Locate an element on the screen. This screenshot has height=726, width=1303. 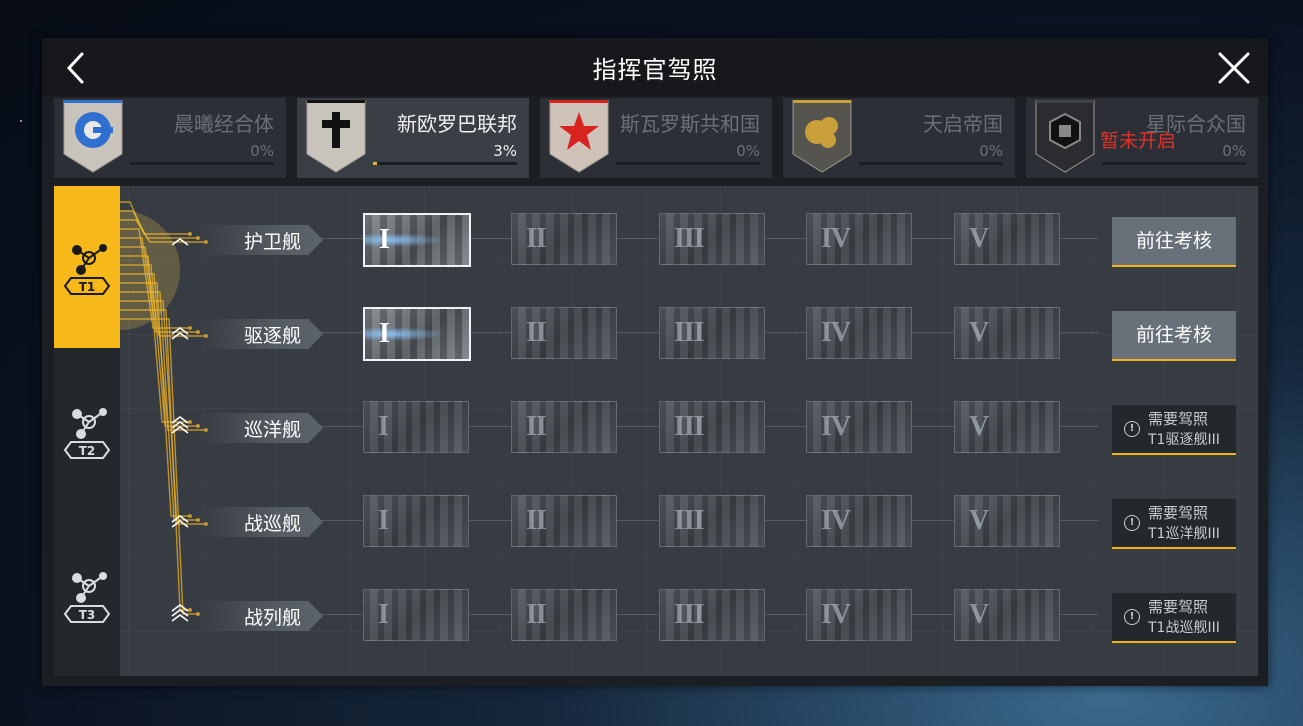
faction-tab: 晨曦经合体 0% is located at coordinates (170, 138).